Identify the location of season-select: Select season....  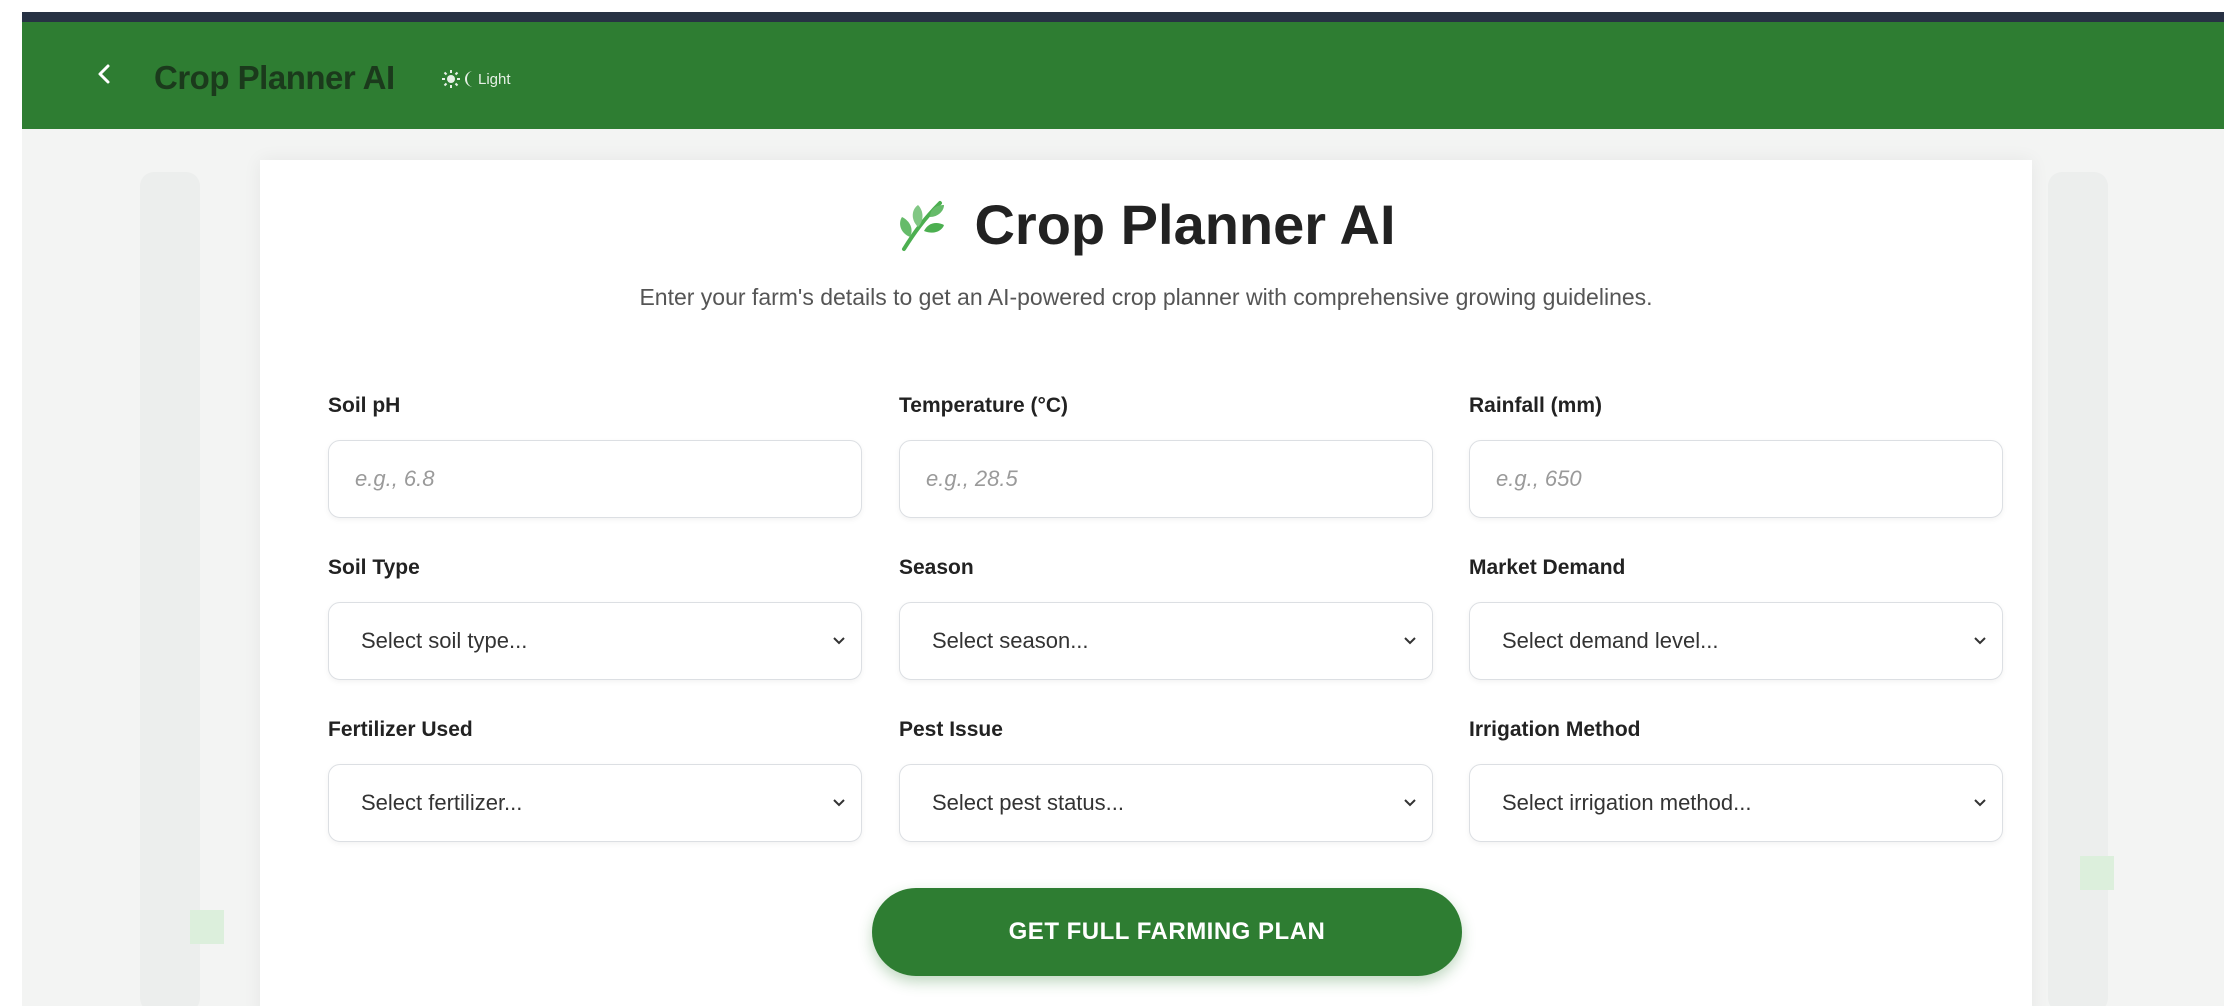
(1166, 641).